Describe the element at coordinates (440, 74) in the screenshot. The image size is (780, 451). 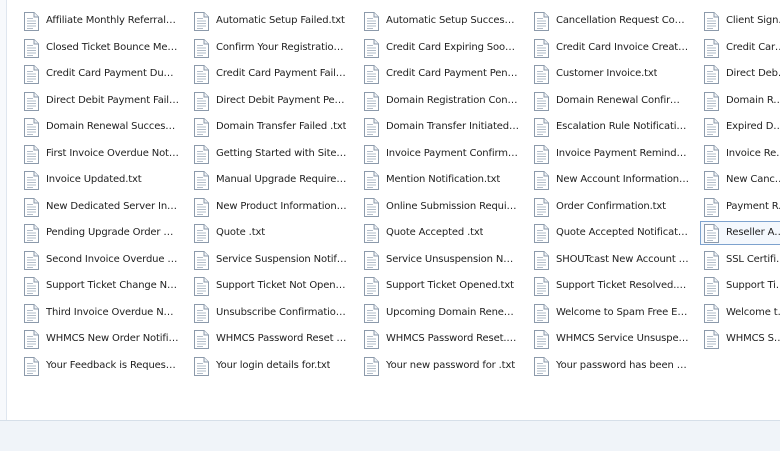
I see `file-item: Credit Card Payment Pending.txt` at that location.